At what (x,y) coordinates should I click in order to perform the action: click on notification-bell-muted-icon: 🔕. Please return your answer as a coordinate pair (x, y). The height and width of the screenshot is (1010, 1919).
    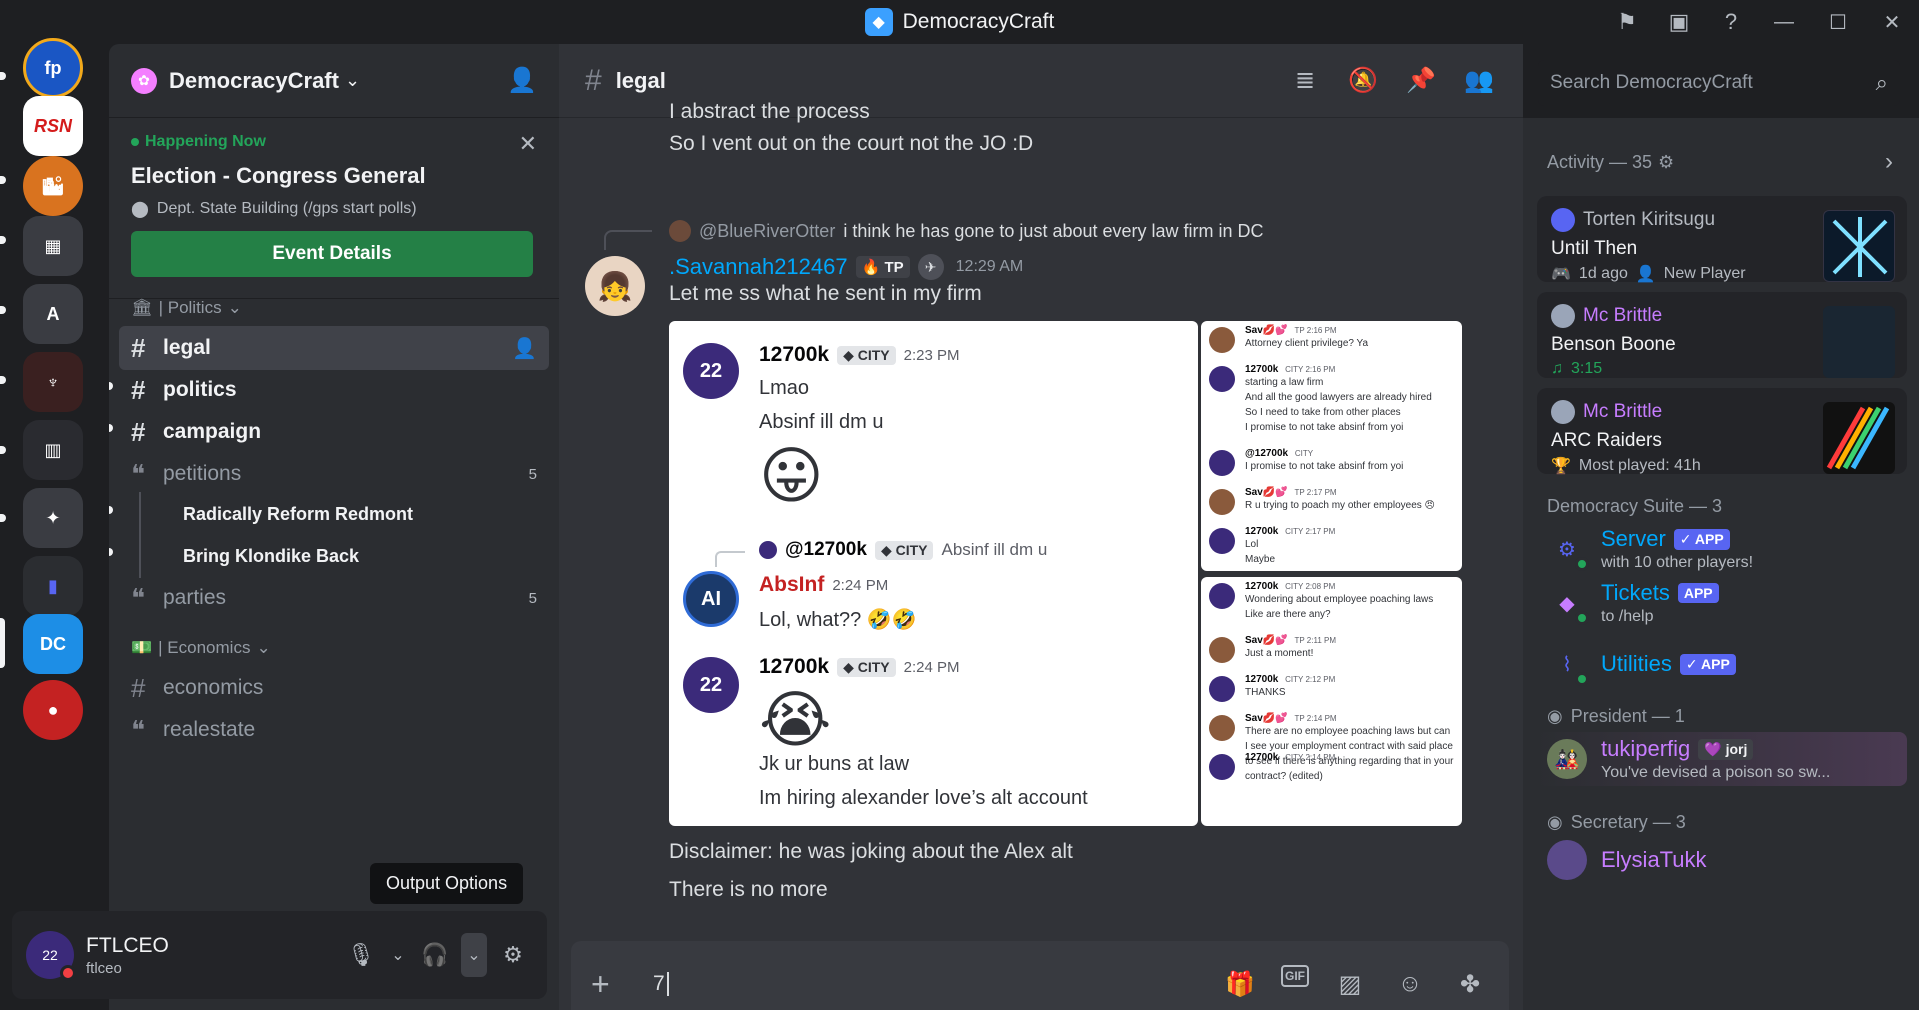
    Looking at the image, I should click on (1363, 81).